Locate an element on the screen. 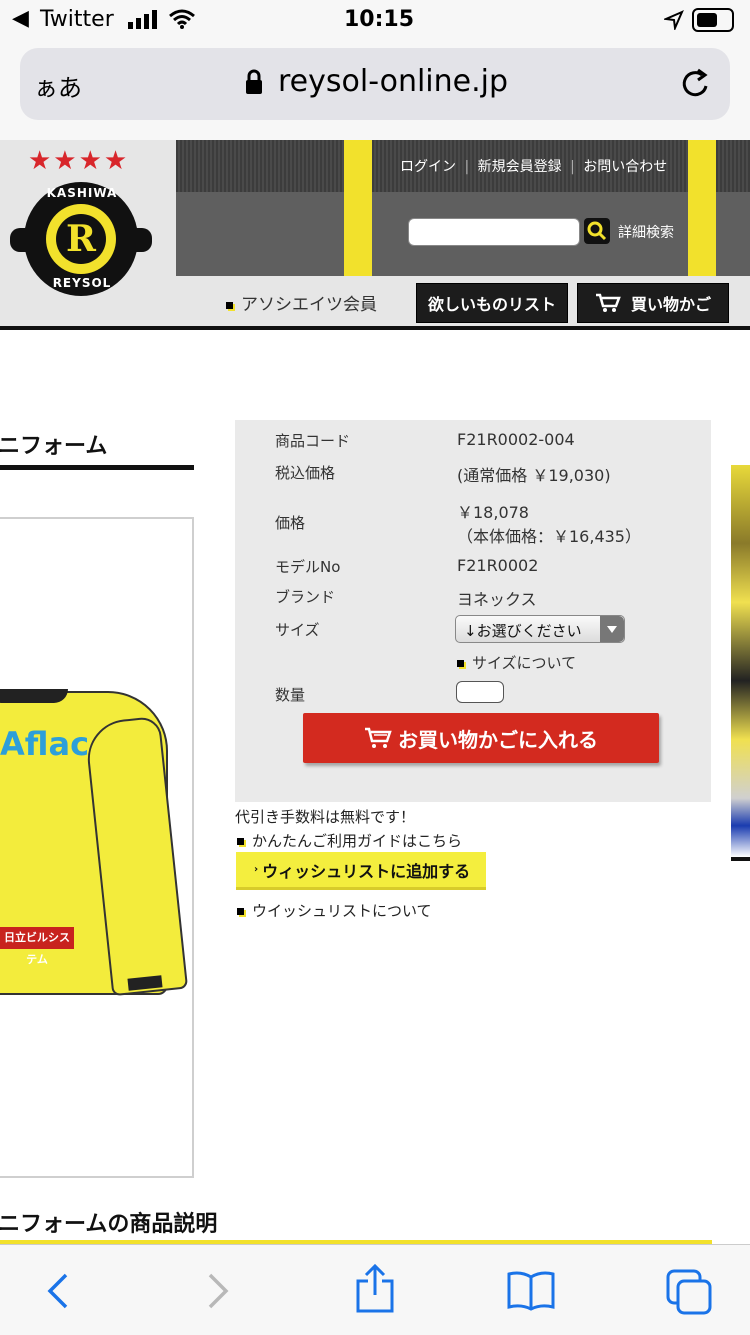 This screenshot has height=1335, width=750. browser-bottom-bar is located at coordinates (375, 1289).